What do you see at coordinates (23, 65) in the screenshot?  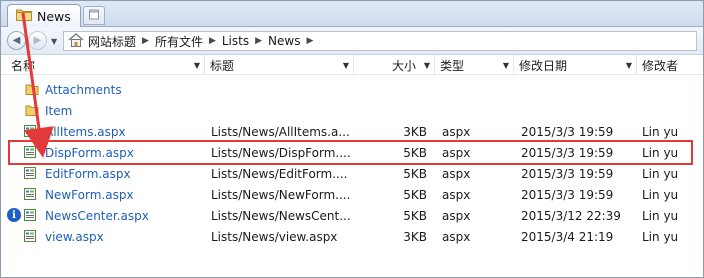 I see `column-label: 名称` at bounding box center [23, 65].